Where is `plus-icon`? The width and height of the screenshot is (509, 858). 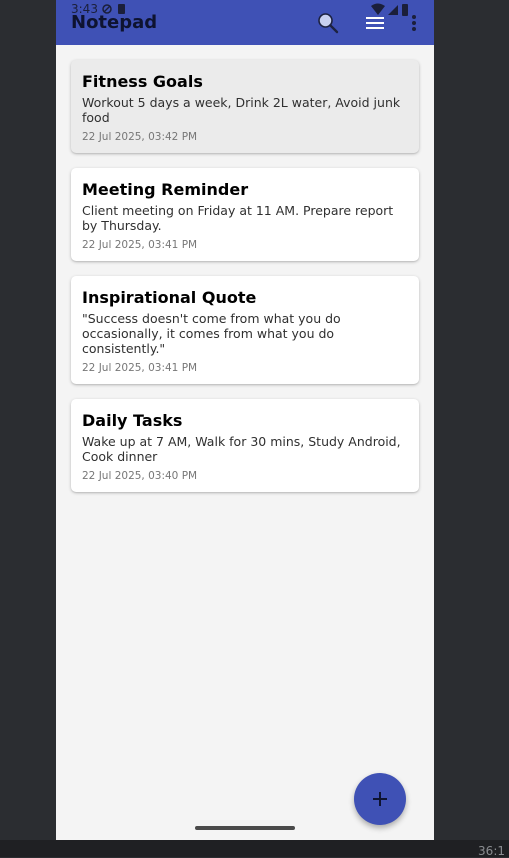 plus-icon is located at coordinates (380, 799).